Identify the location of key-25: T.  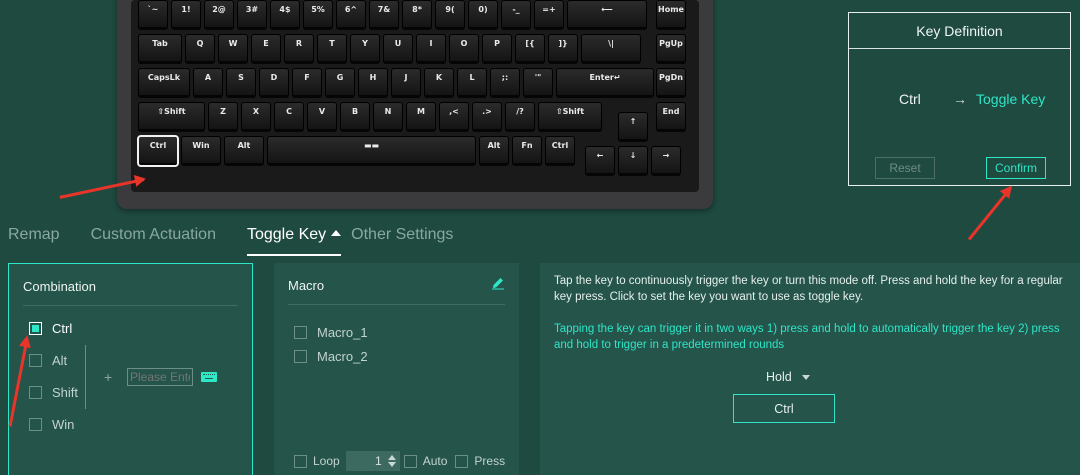
(332, 49).